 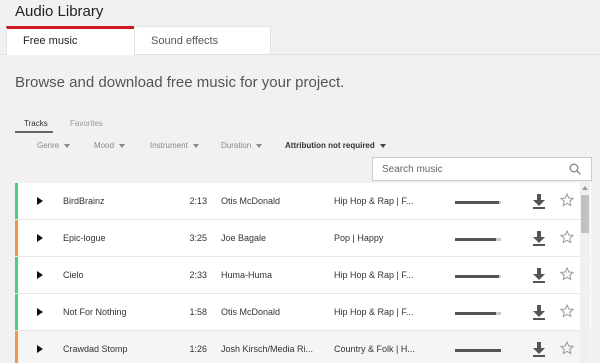 I want to click on subtab-tracks: Tracks, so click(x=36, y=123).